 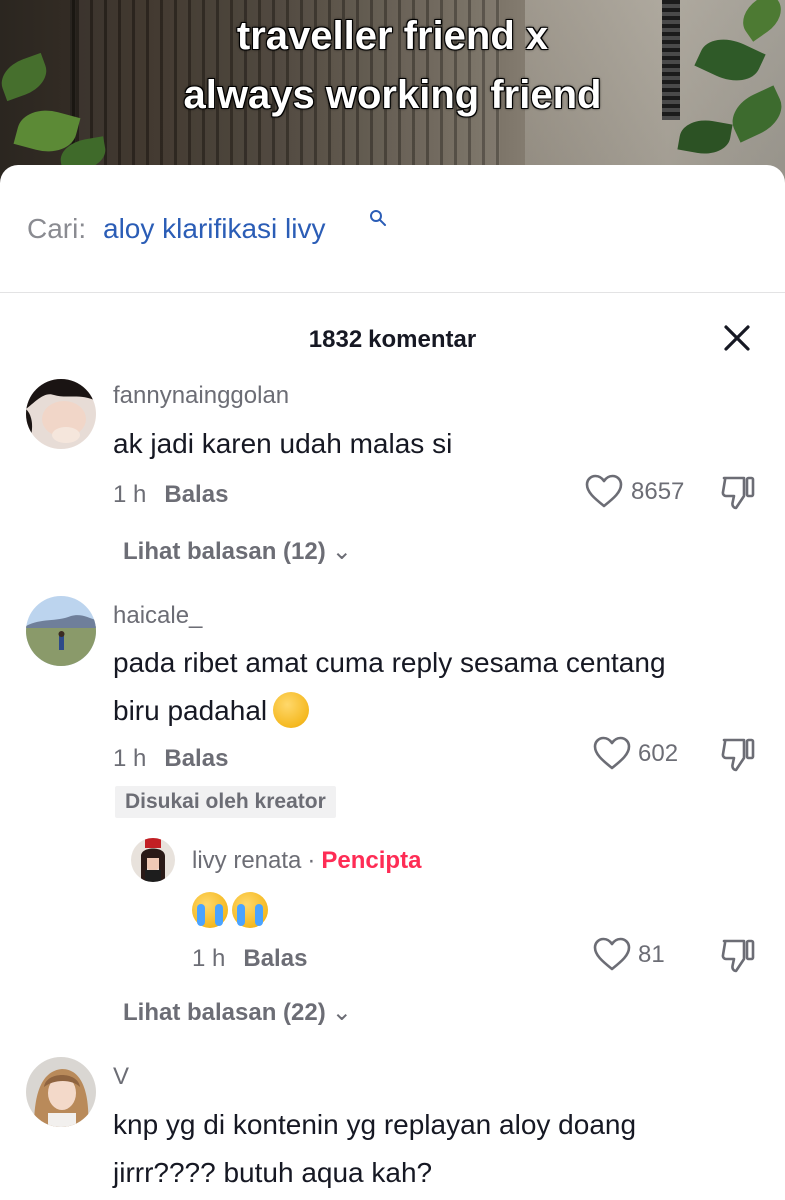 I want to click on reply-time: 1 h, so click(x=209, y=958).